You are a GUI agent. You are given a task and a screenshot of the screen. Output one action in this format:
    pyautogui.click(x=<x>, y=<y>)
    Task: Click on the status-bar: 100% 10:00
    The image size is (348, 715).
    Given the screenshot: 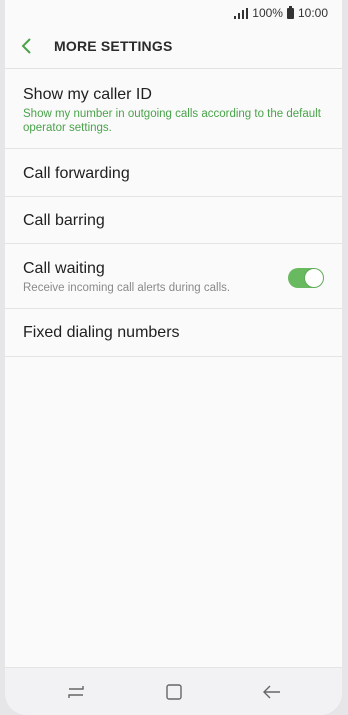 What is the action you would take?
    pyautogui.click(x=173, y=13)
    